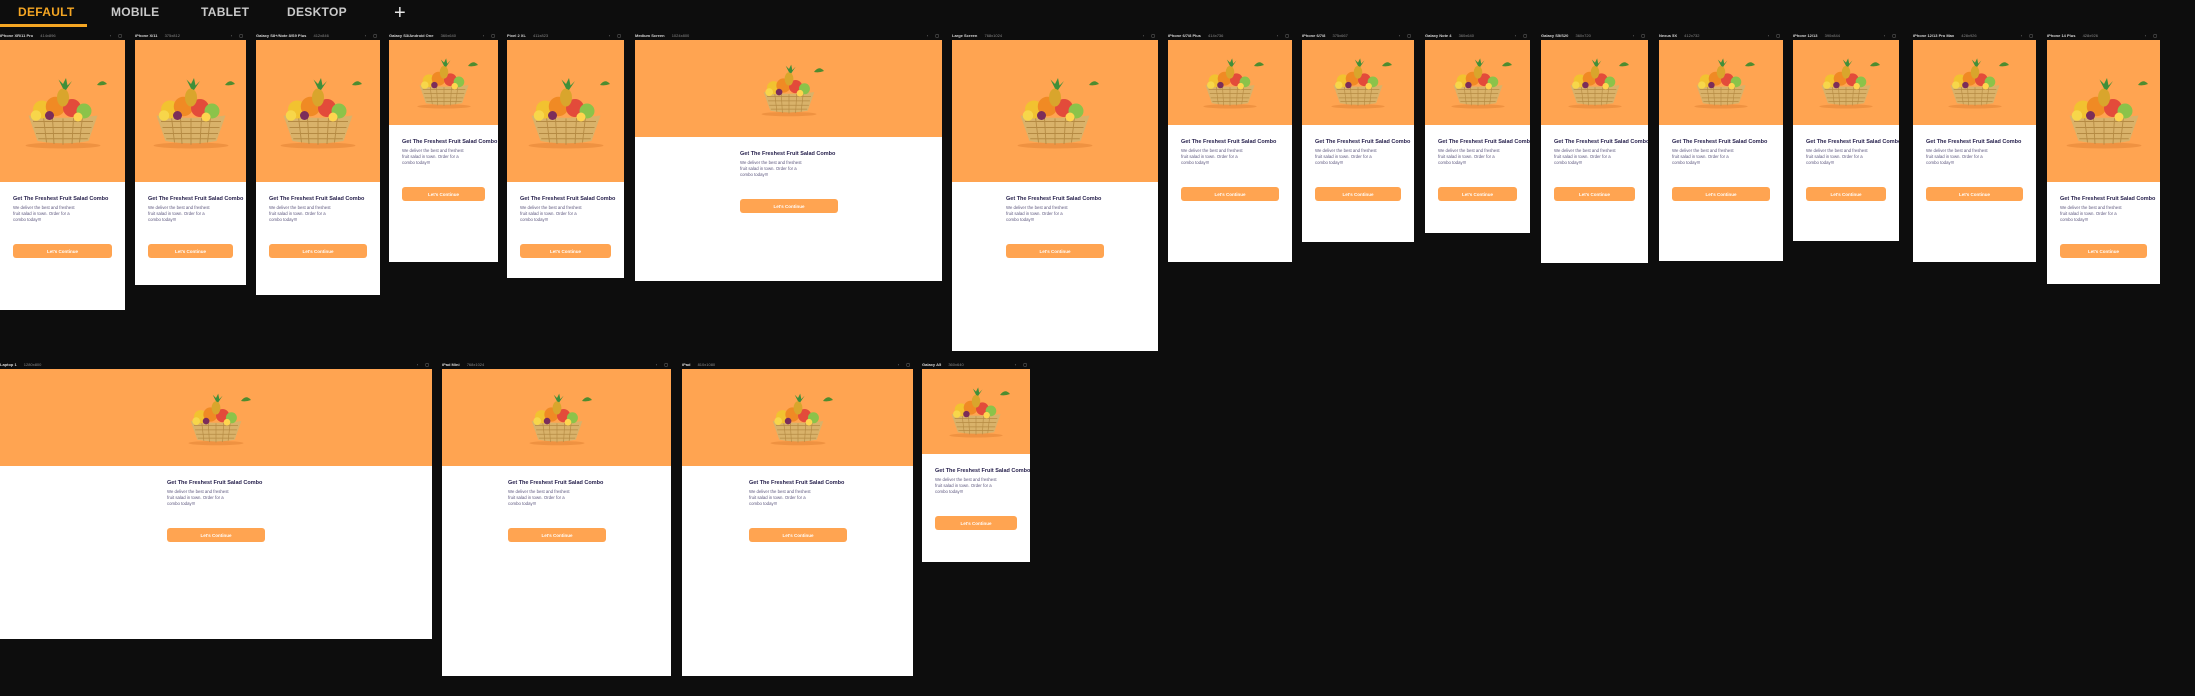 This screenshot has height=696, width=2195. I want to click on frame-header: Nexus 5X 412x732 ◦ ▢, so click(1721, 36).